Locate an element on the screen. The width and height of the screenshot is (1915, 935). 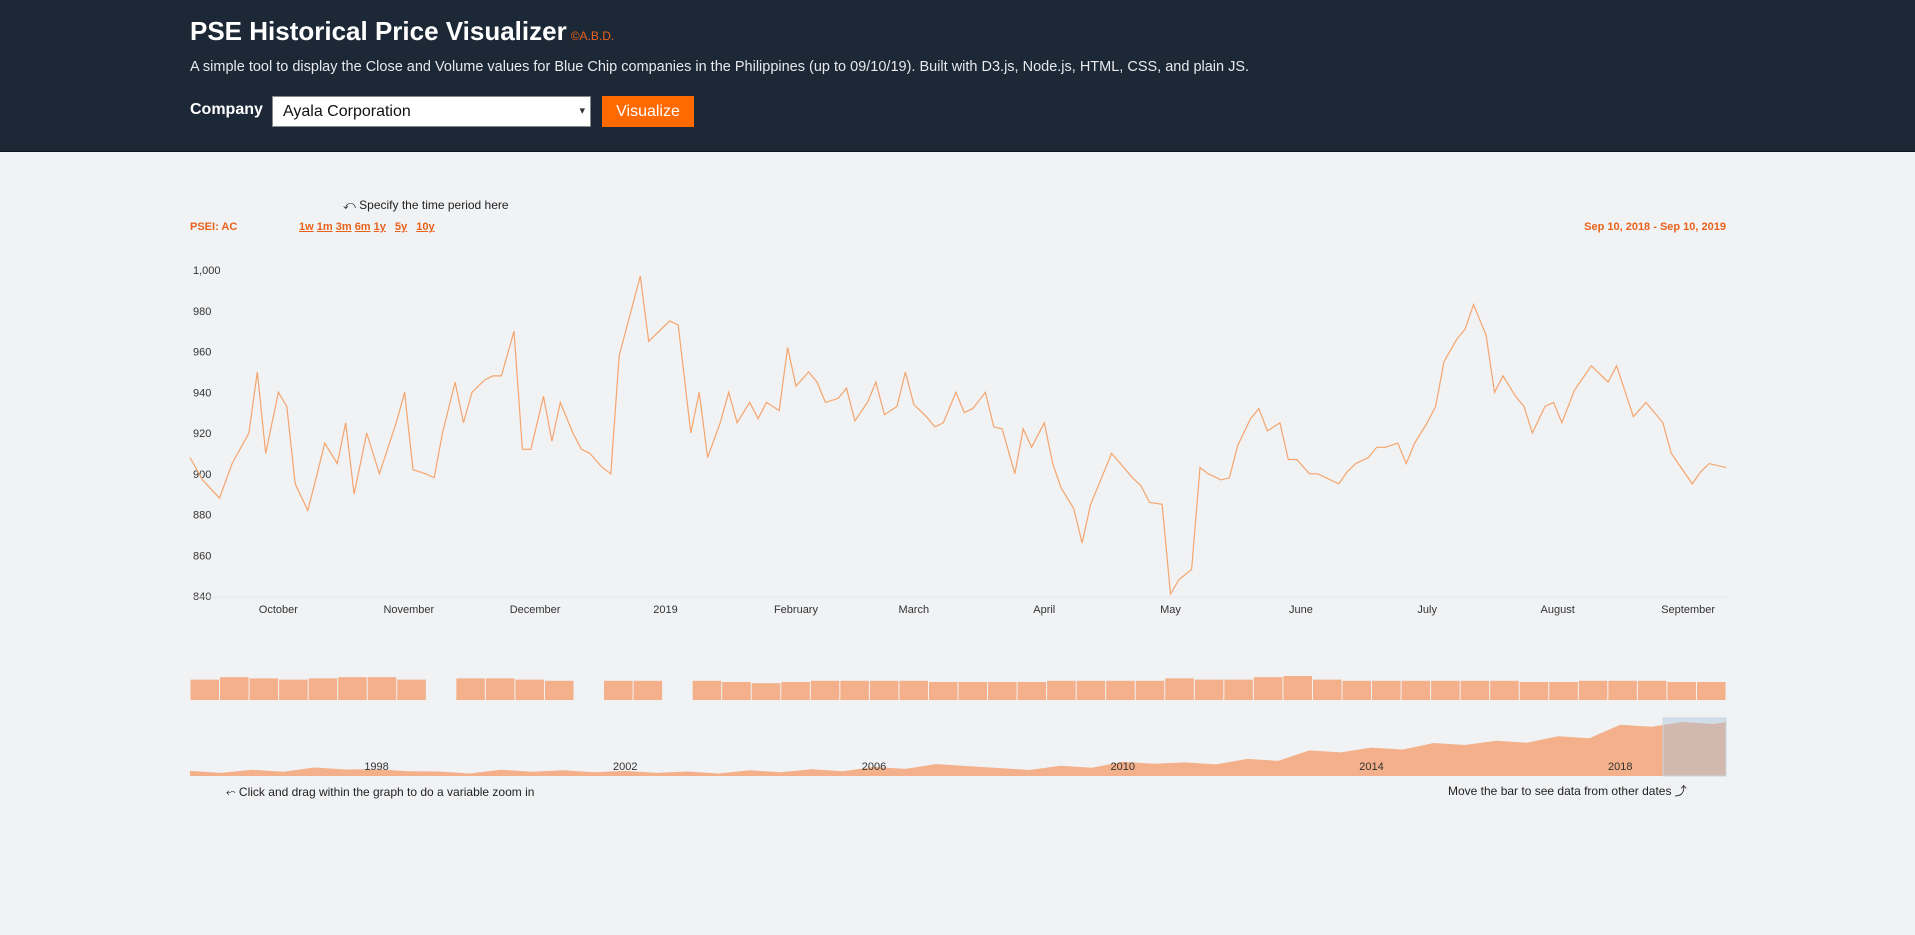
brush-selection is located at coordinates (1694, 747).